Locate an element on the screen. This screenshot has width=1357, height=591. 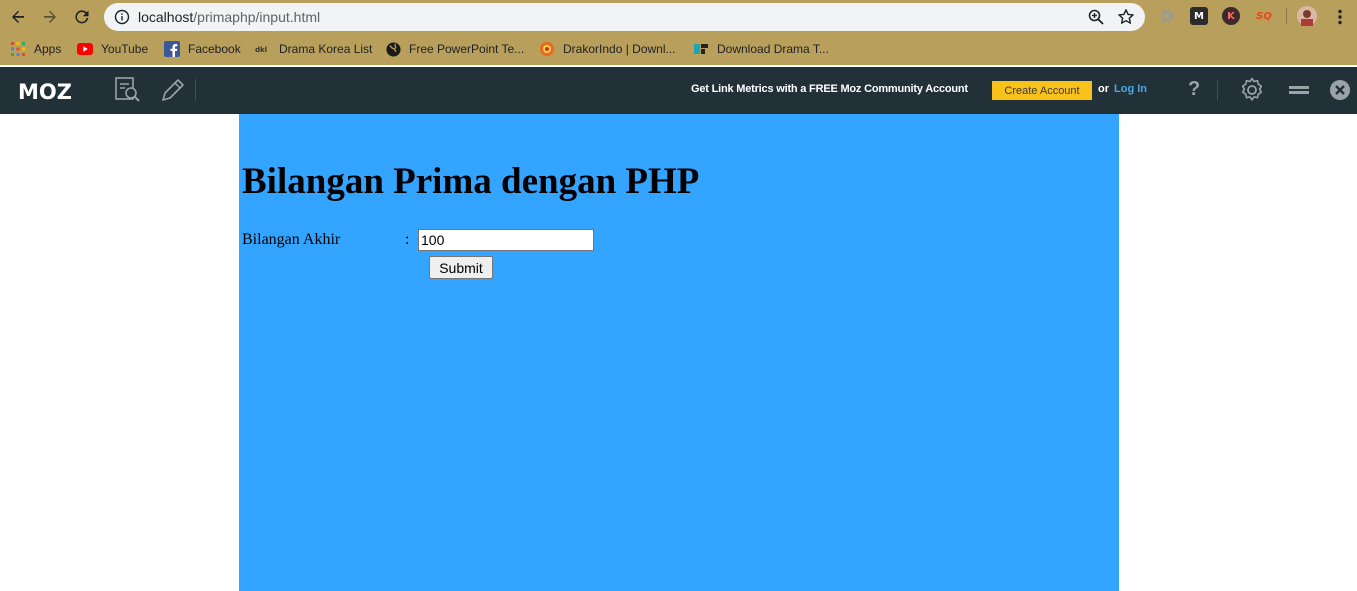
url-path: /primaphp/input.html is located at coordinates (257, 17).